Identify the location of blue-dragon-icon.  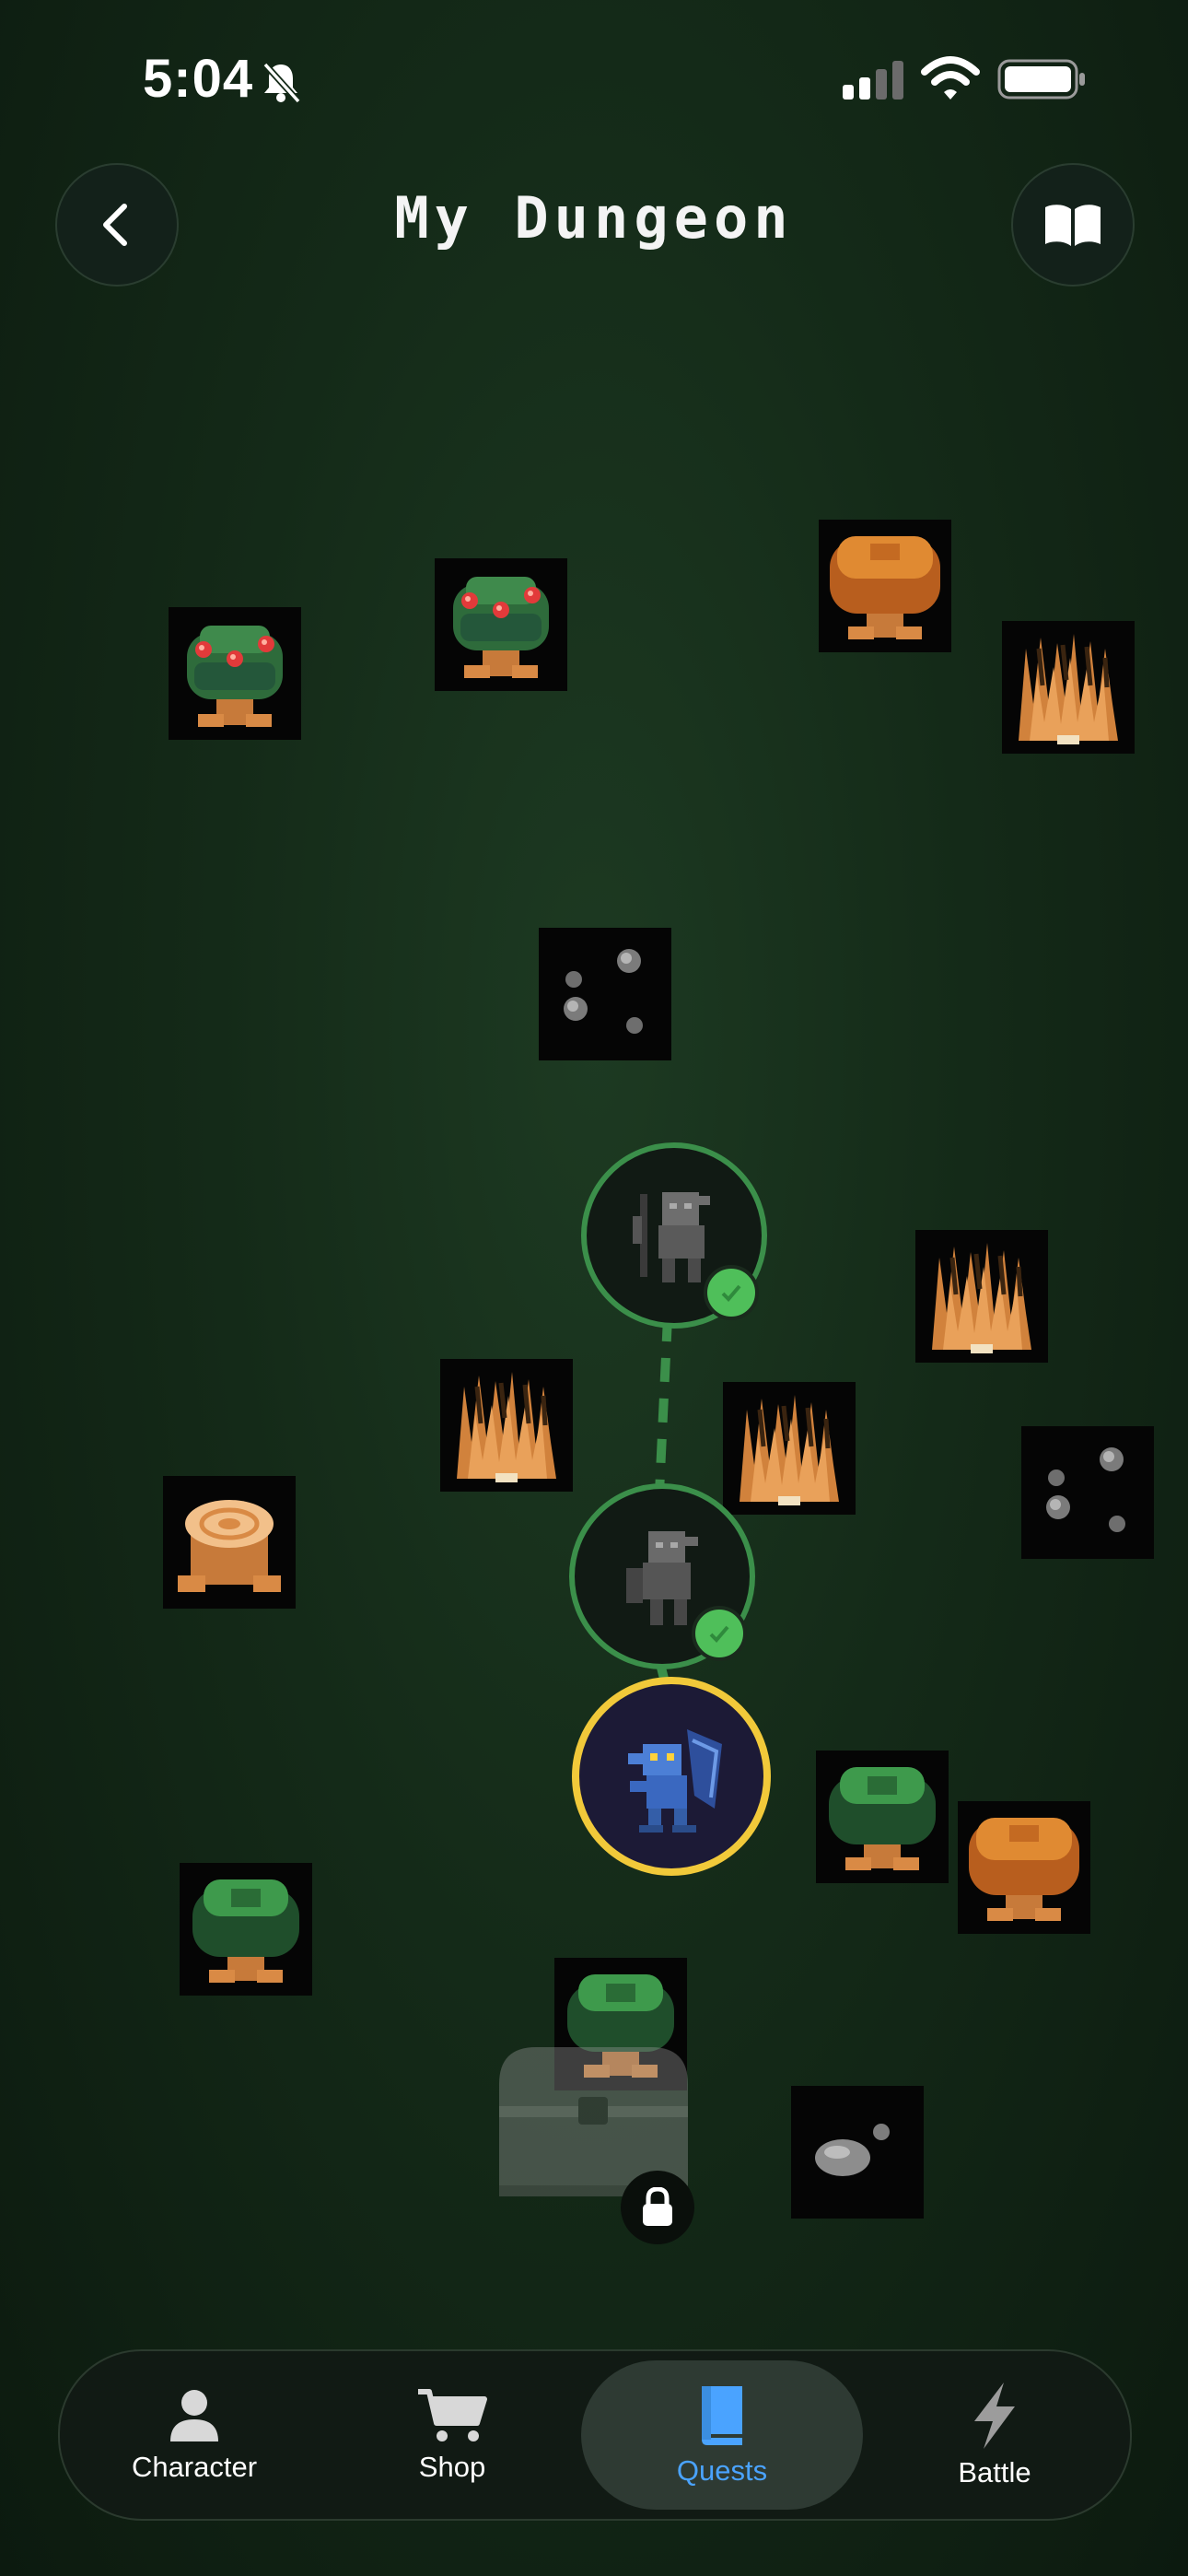
(675, 1780).